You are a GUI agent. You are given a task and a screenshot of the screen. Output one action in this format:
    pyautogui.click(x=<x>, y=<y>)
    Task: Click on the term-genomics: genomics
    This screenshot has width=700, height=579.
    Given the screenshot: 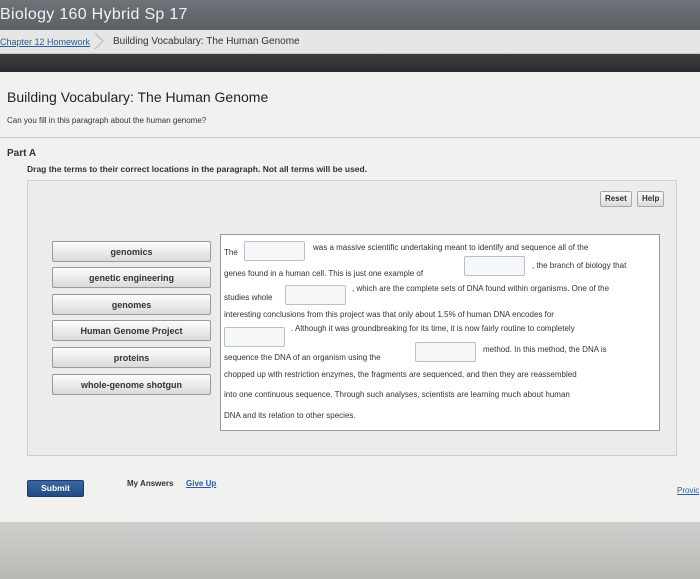 What is the action you would take?
    pyautogui.click(x=131, y=251)
    